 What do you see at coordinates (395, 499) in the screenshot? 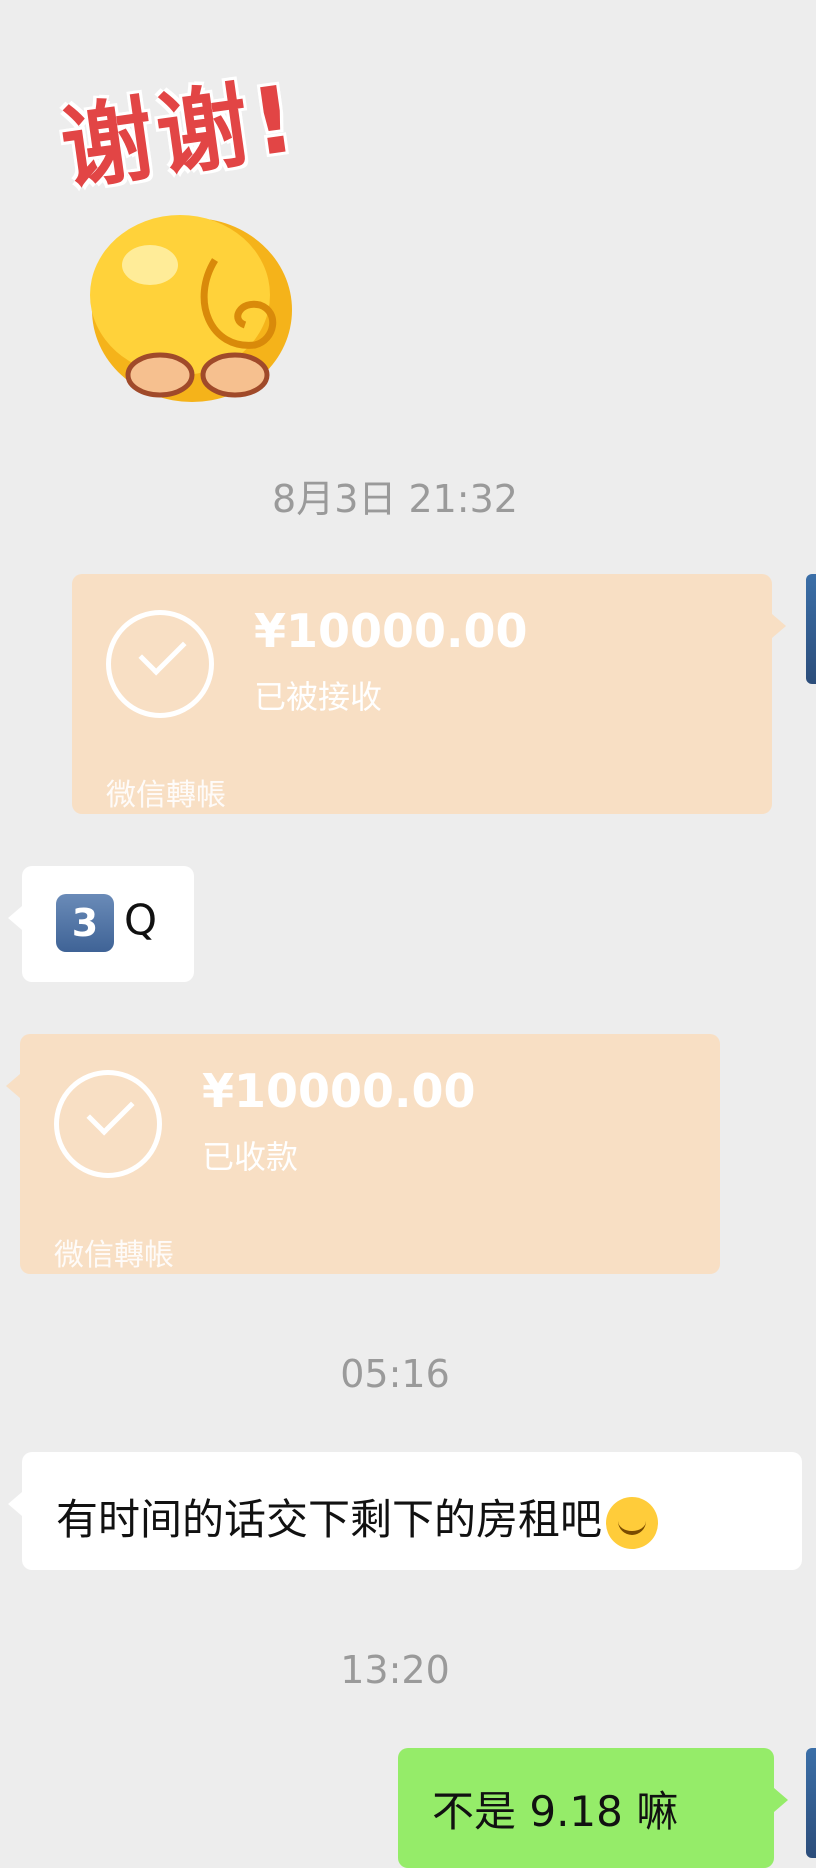
I see `timestamp: 8月3日 21:32` at bounding box center [395, 499].